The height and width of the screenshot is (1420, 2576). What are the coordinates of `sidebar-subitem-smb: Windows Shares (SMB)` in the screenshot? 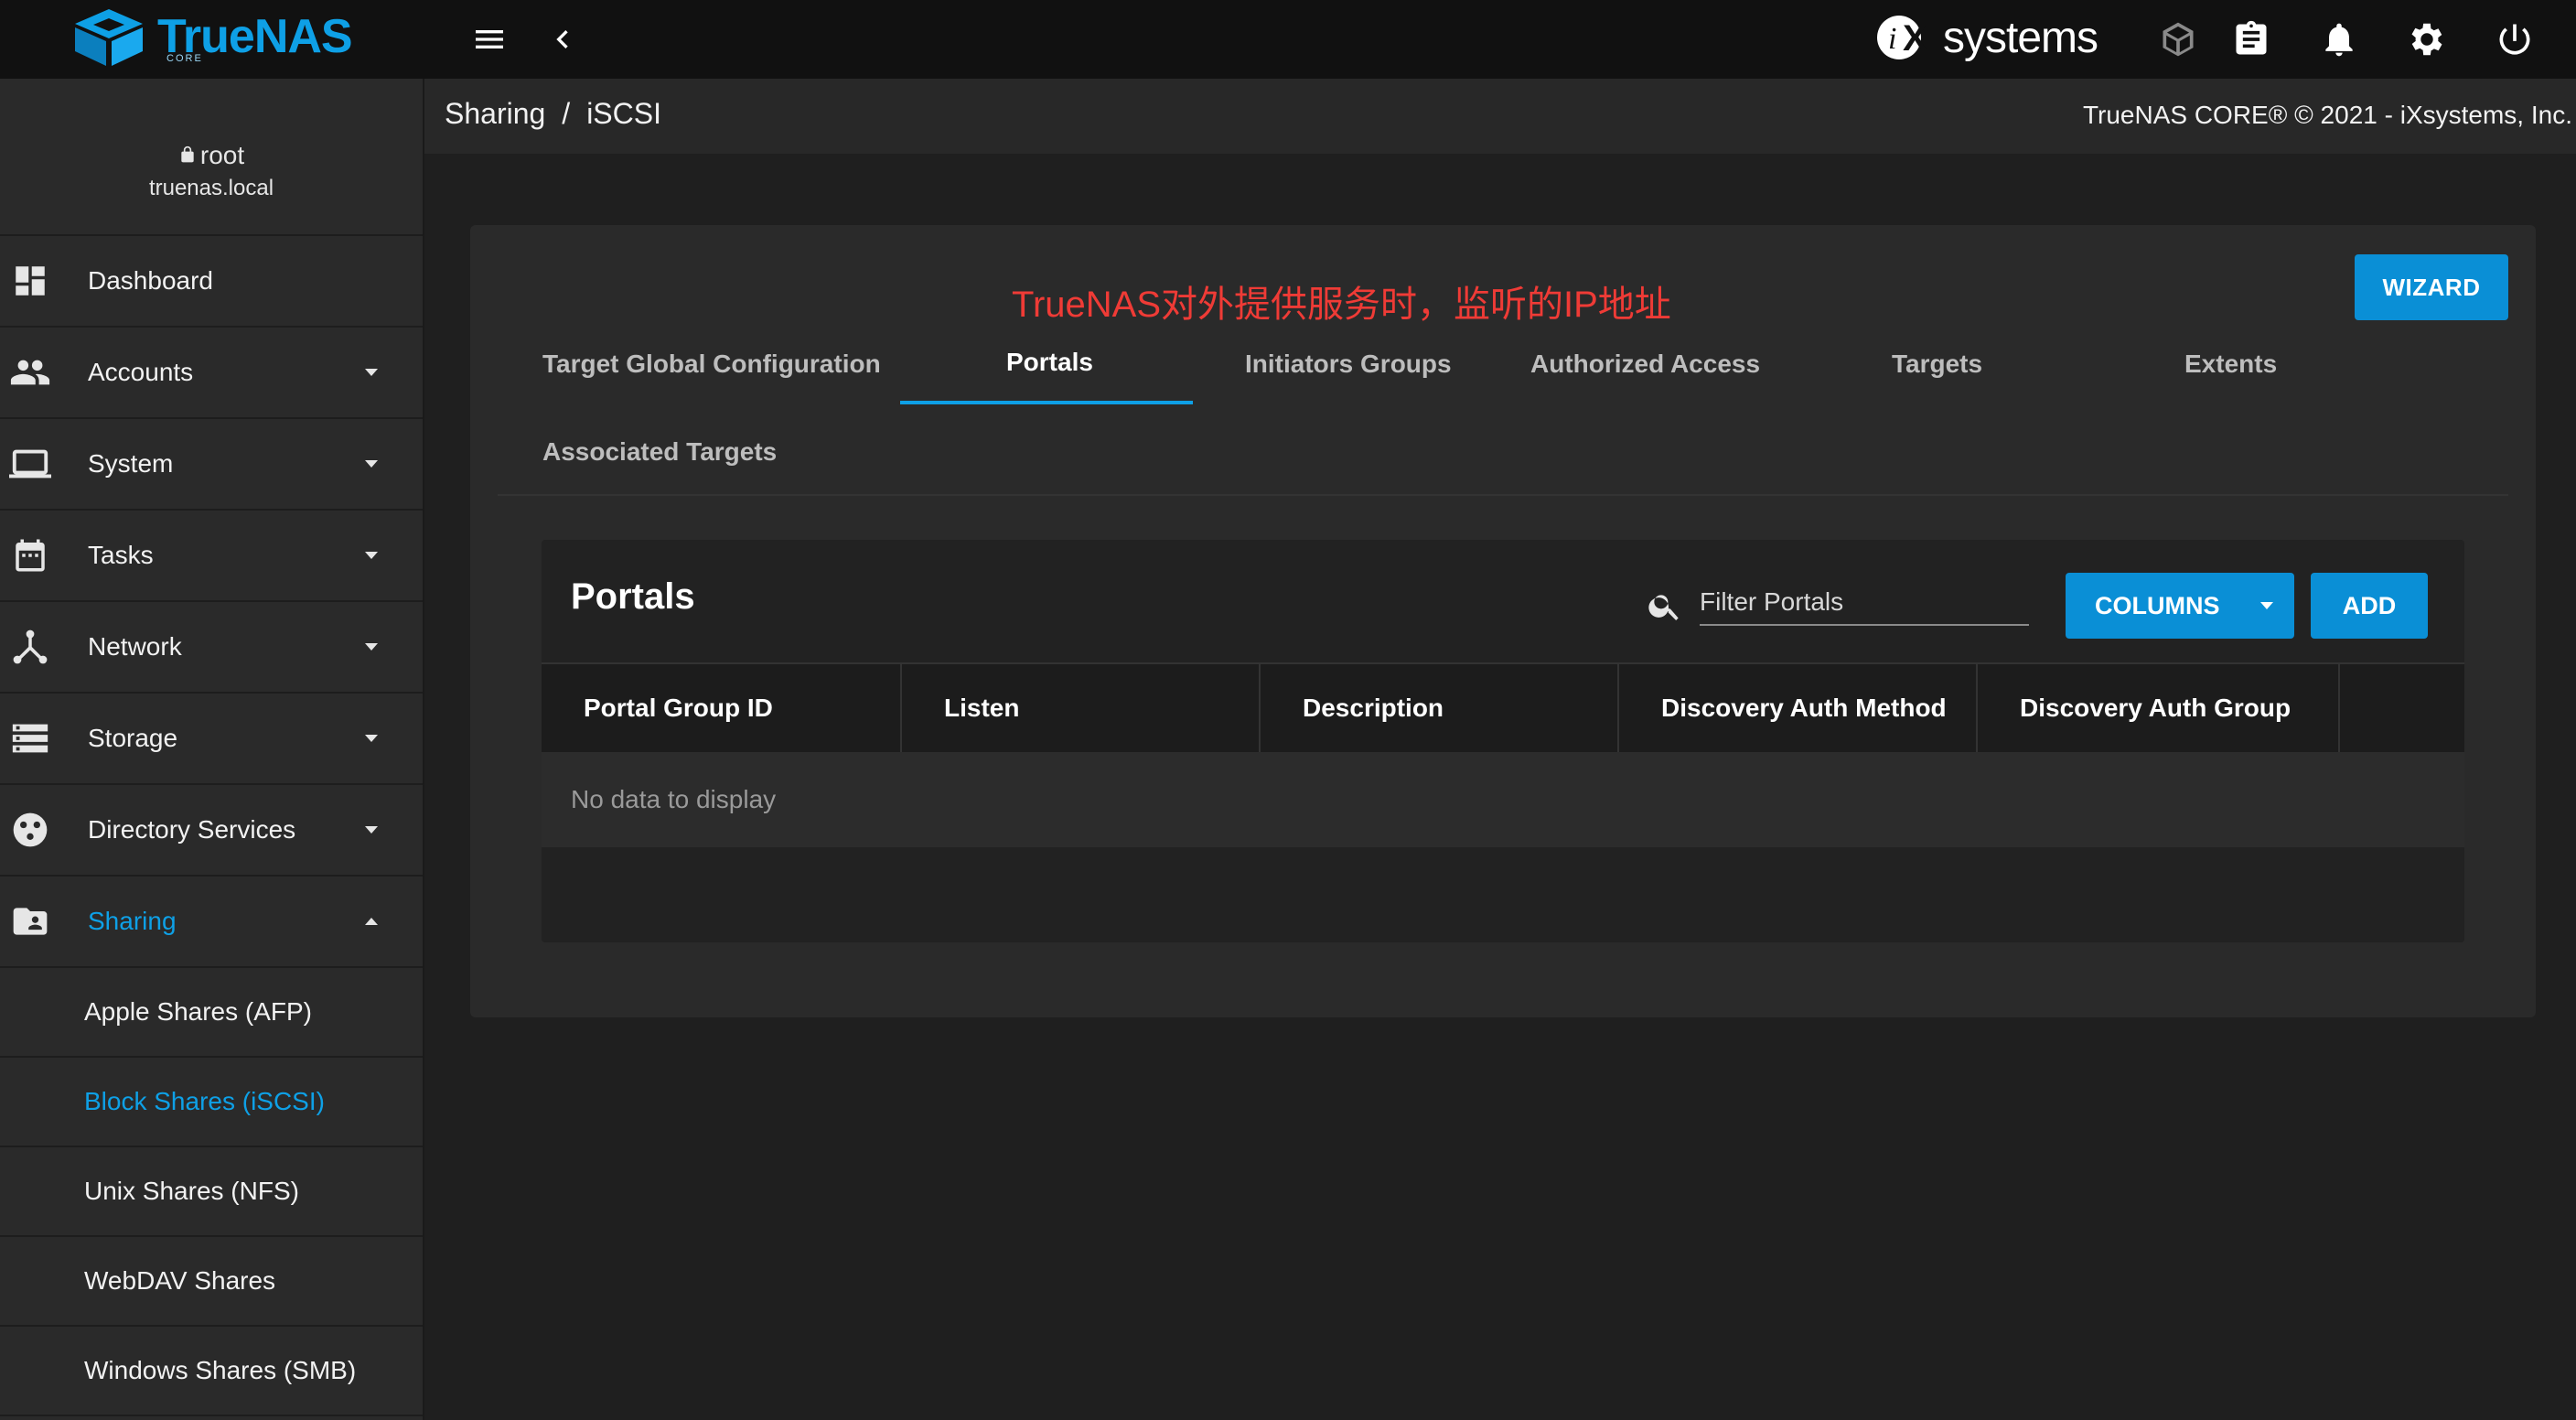 It's located at (212, 1371).